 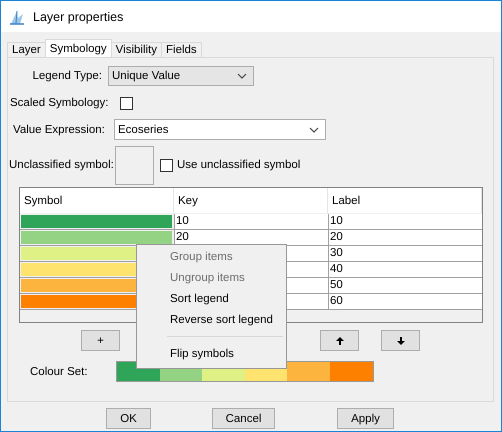 What do you see at coordinates (67, 76) in the screenshot?
I see `field-label: Legend Type:` at bounding box center [67, 76].